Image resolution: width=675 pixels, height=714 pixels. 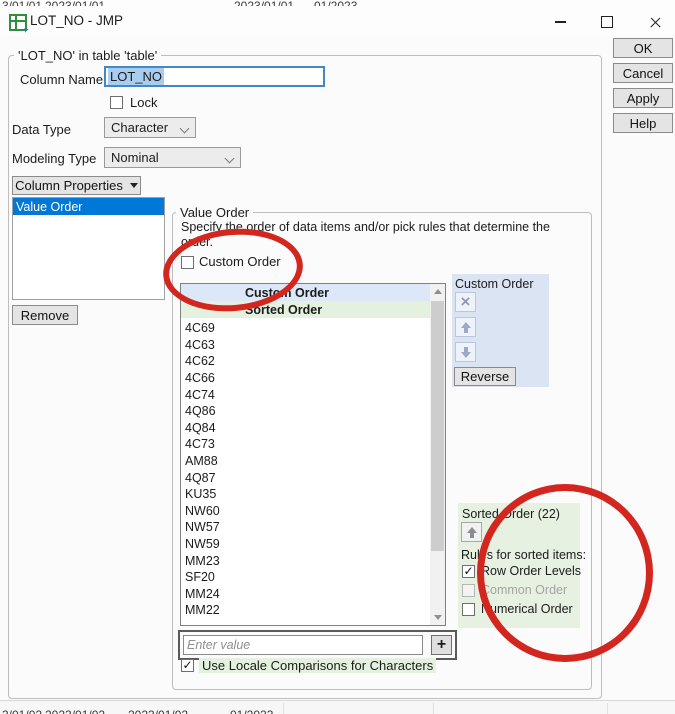 What do you see at coordinates (524, 590) in the screenshot?
I see `common-order-label: Common Order` at bounding box center [524, 590].